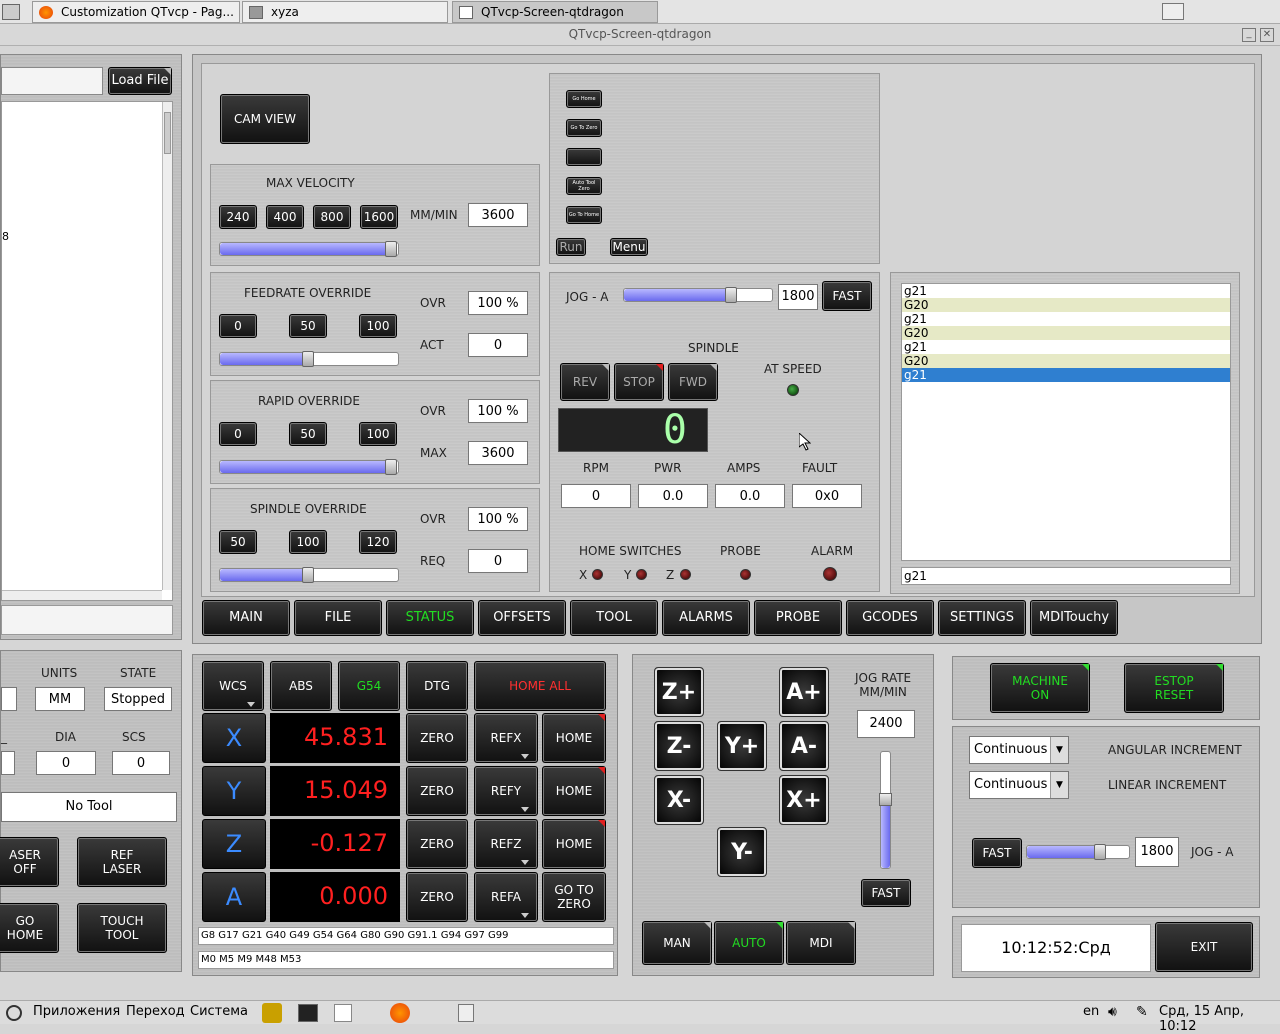  What do you see at coordinates (1091, 1011) in the screenshot?
I see `language-indicator: en` at bounding box center [1091, 1011].